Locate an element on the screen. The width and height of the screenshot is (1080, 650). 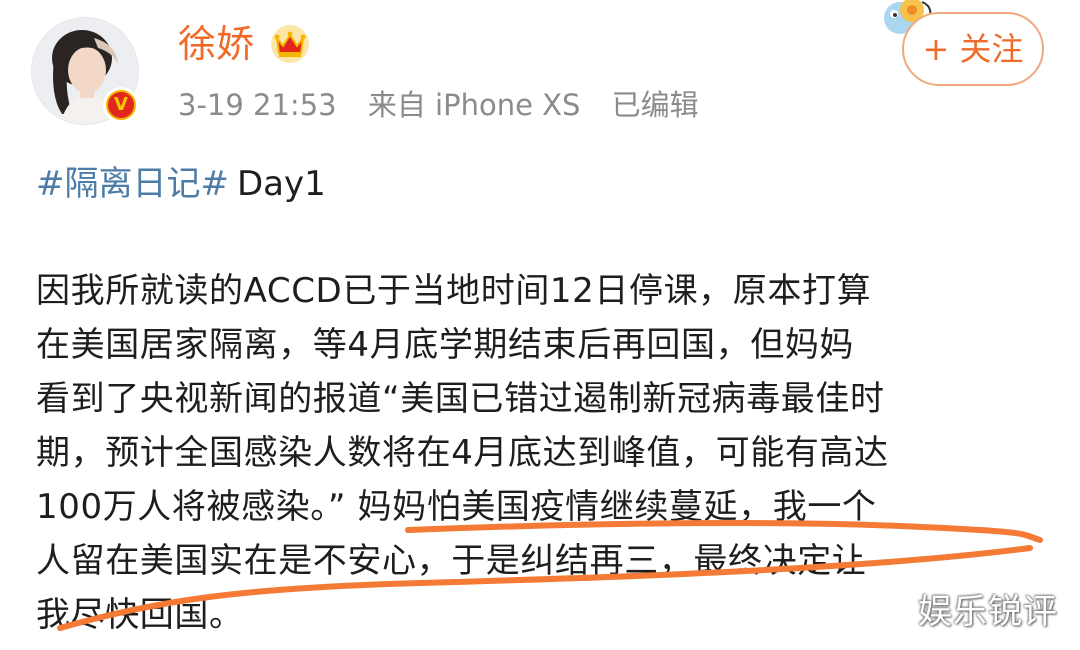
crown-icon is located at coordinates (290, 44).